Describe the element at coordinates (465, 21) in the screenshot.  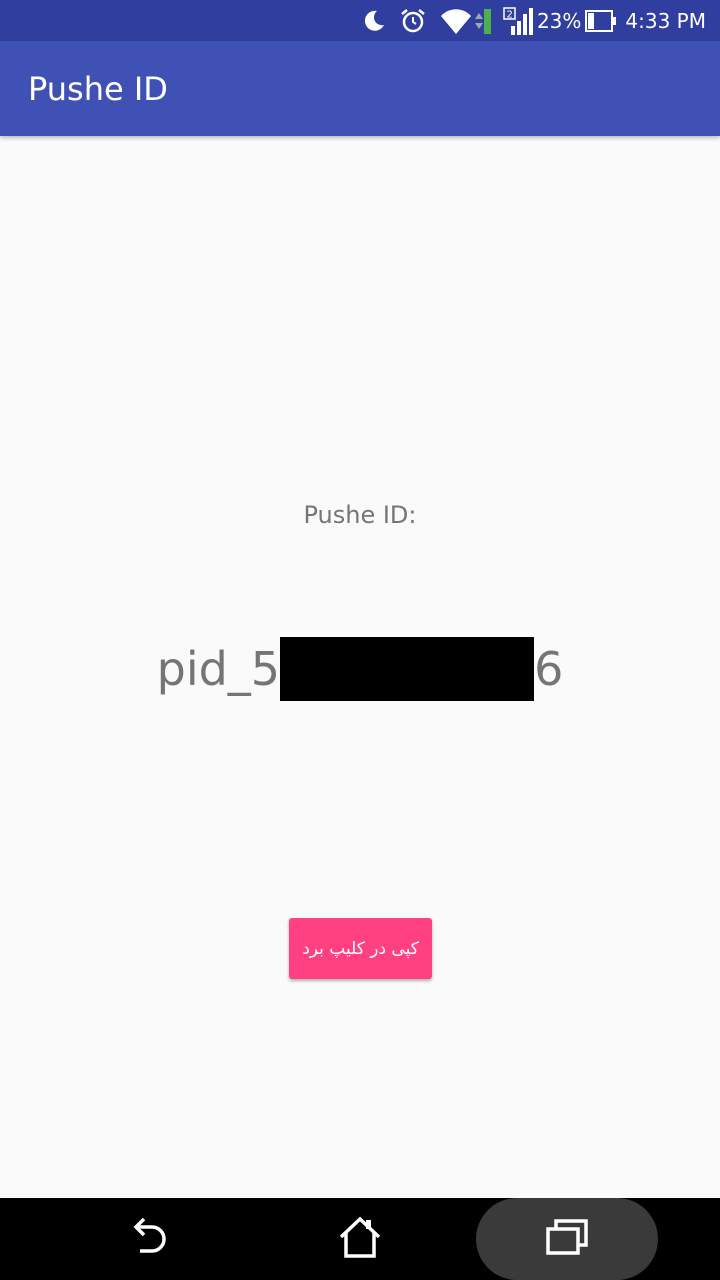
I see `wifi-icon` at that location.